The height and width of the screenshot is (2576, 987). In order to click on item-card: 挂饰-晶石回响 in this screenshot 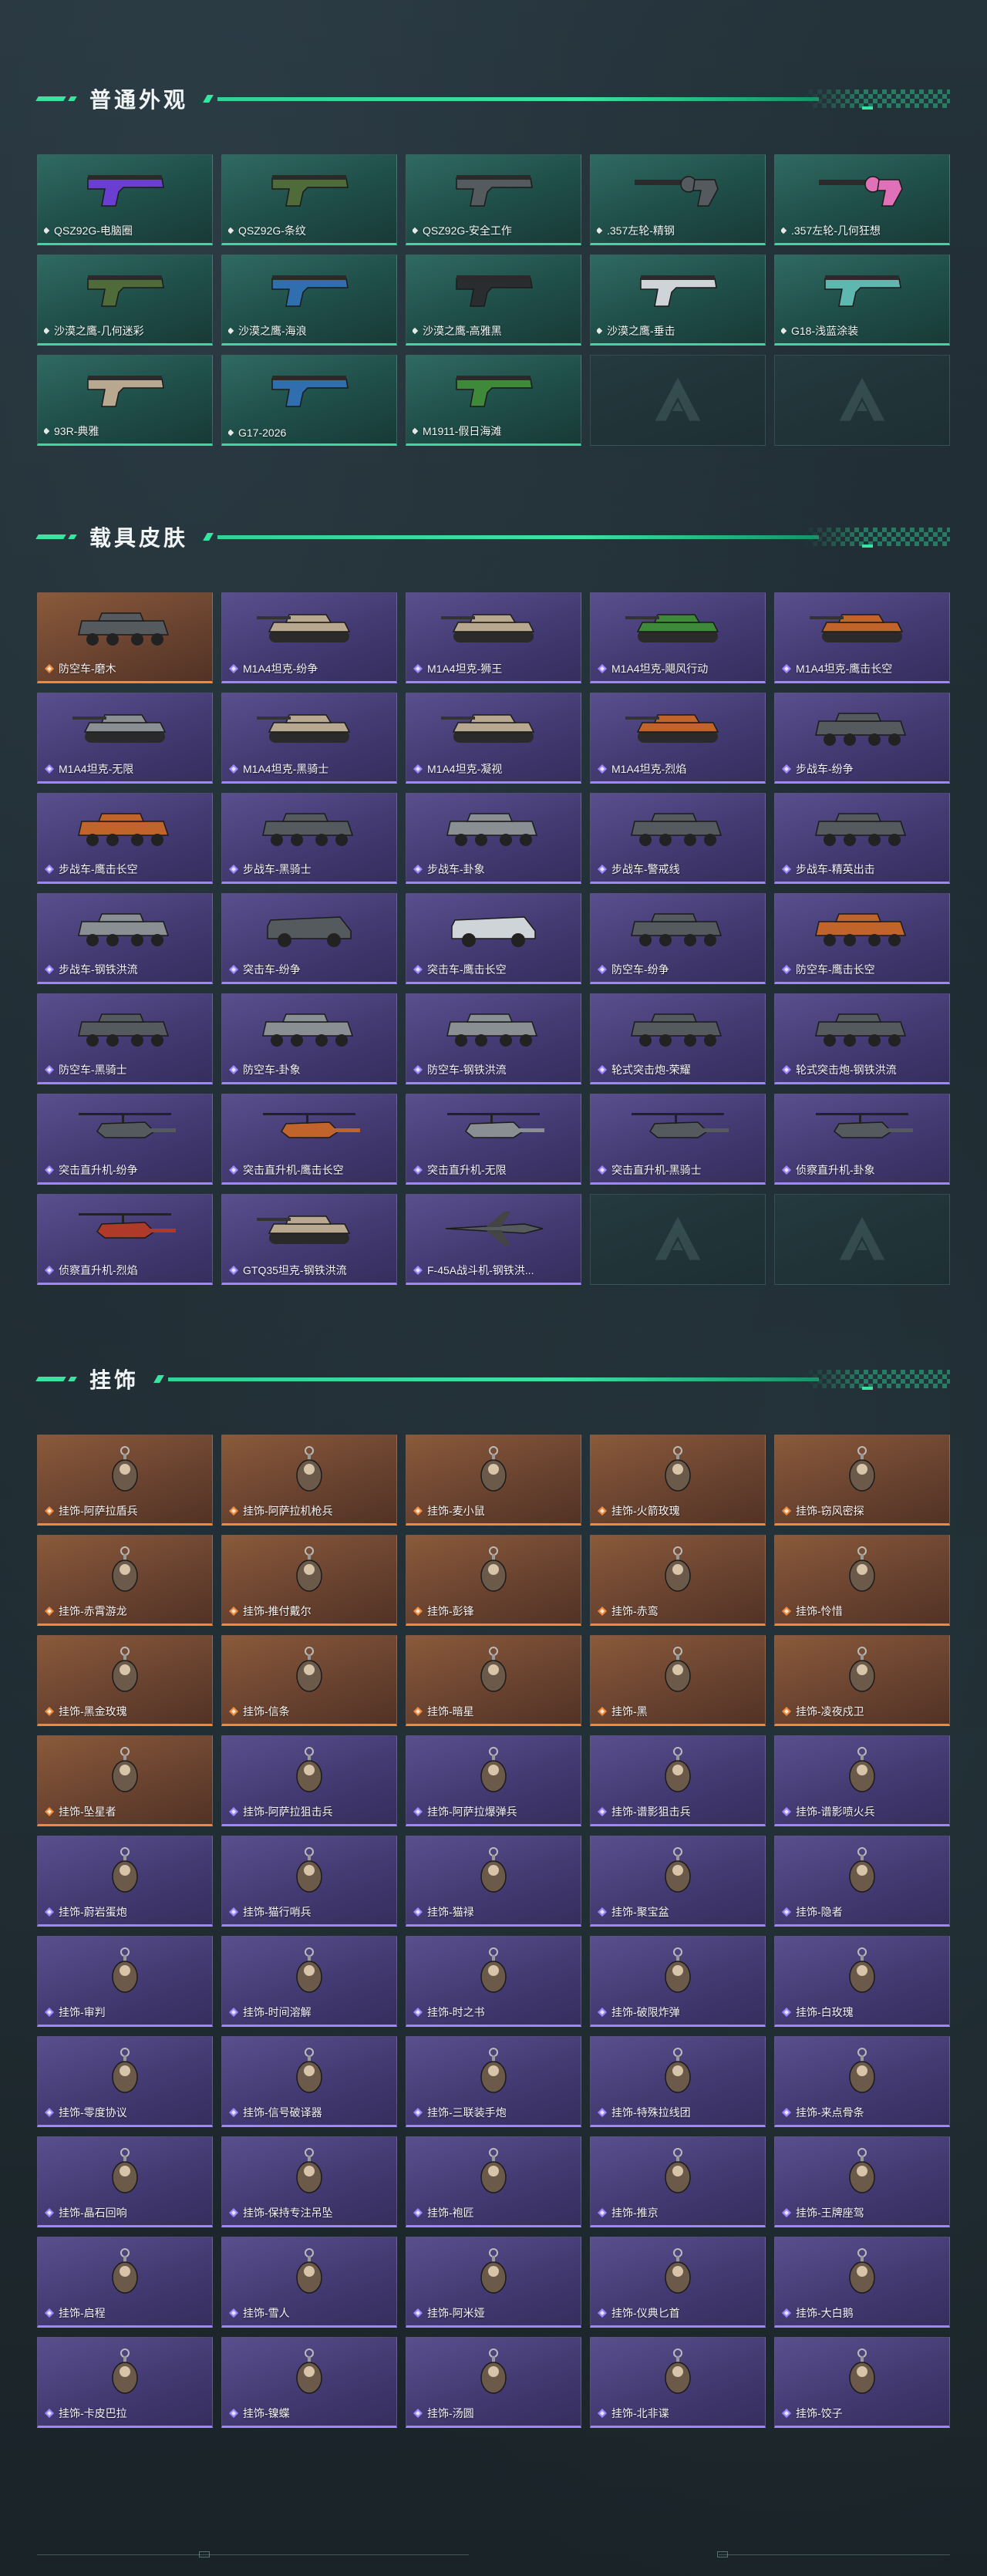, I will do `click(125, 2181)`.